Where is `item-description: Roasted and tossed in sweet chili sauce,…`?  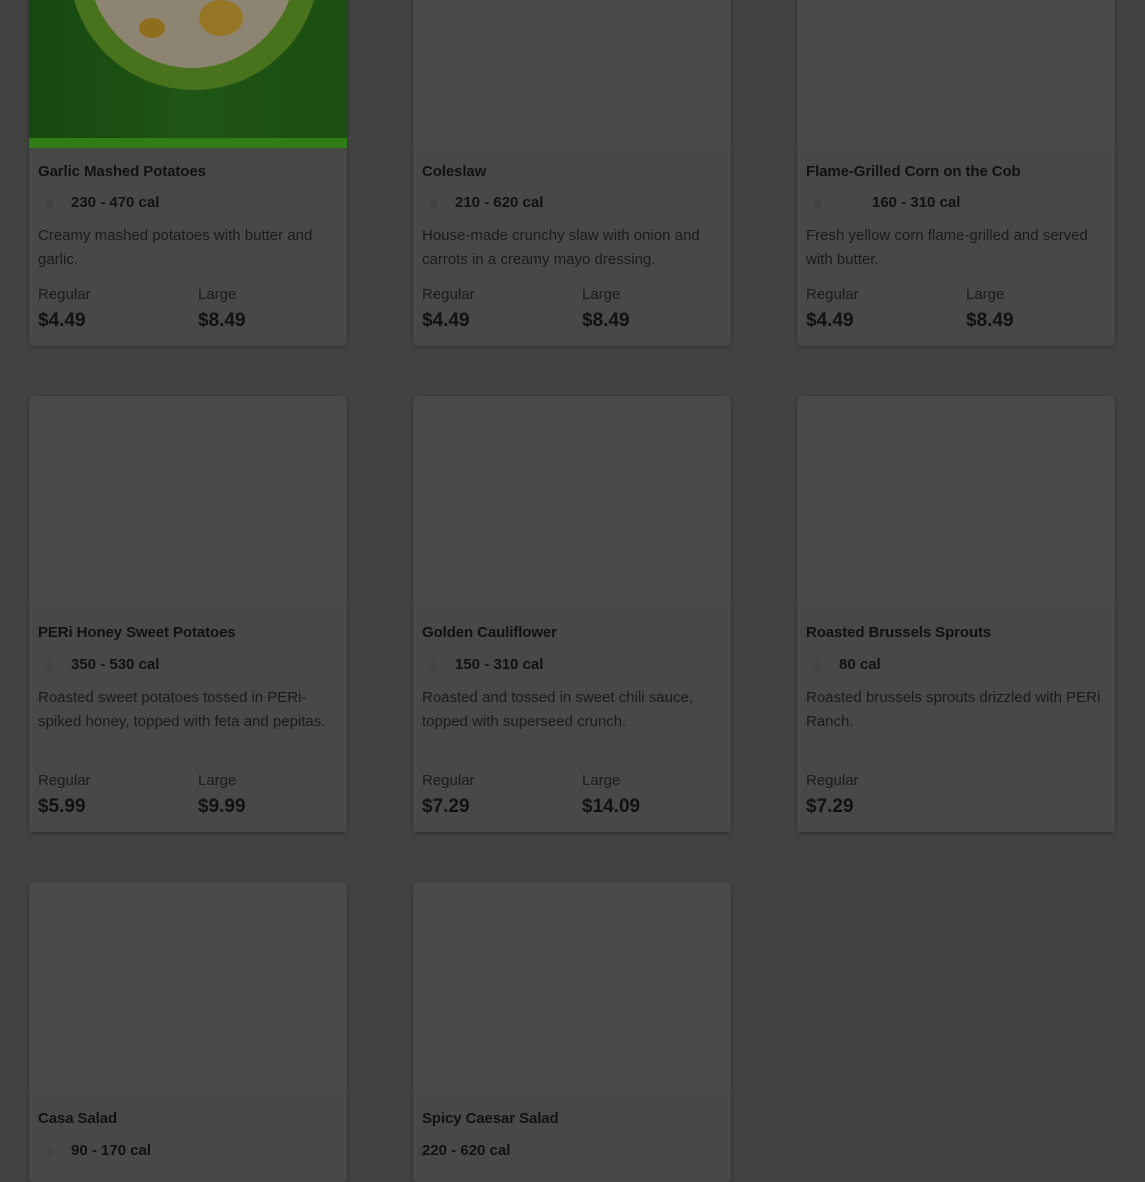
item-description: Roasted and tossed in sweet chili sauce,… is located at coordinates (557, 709).